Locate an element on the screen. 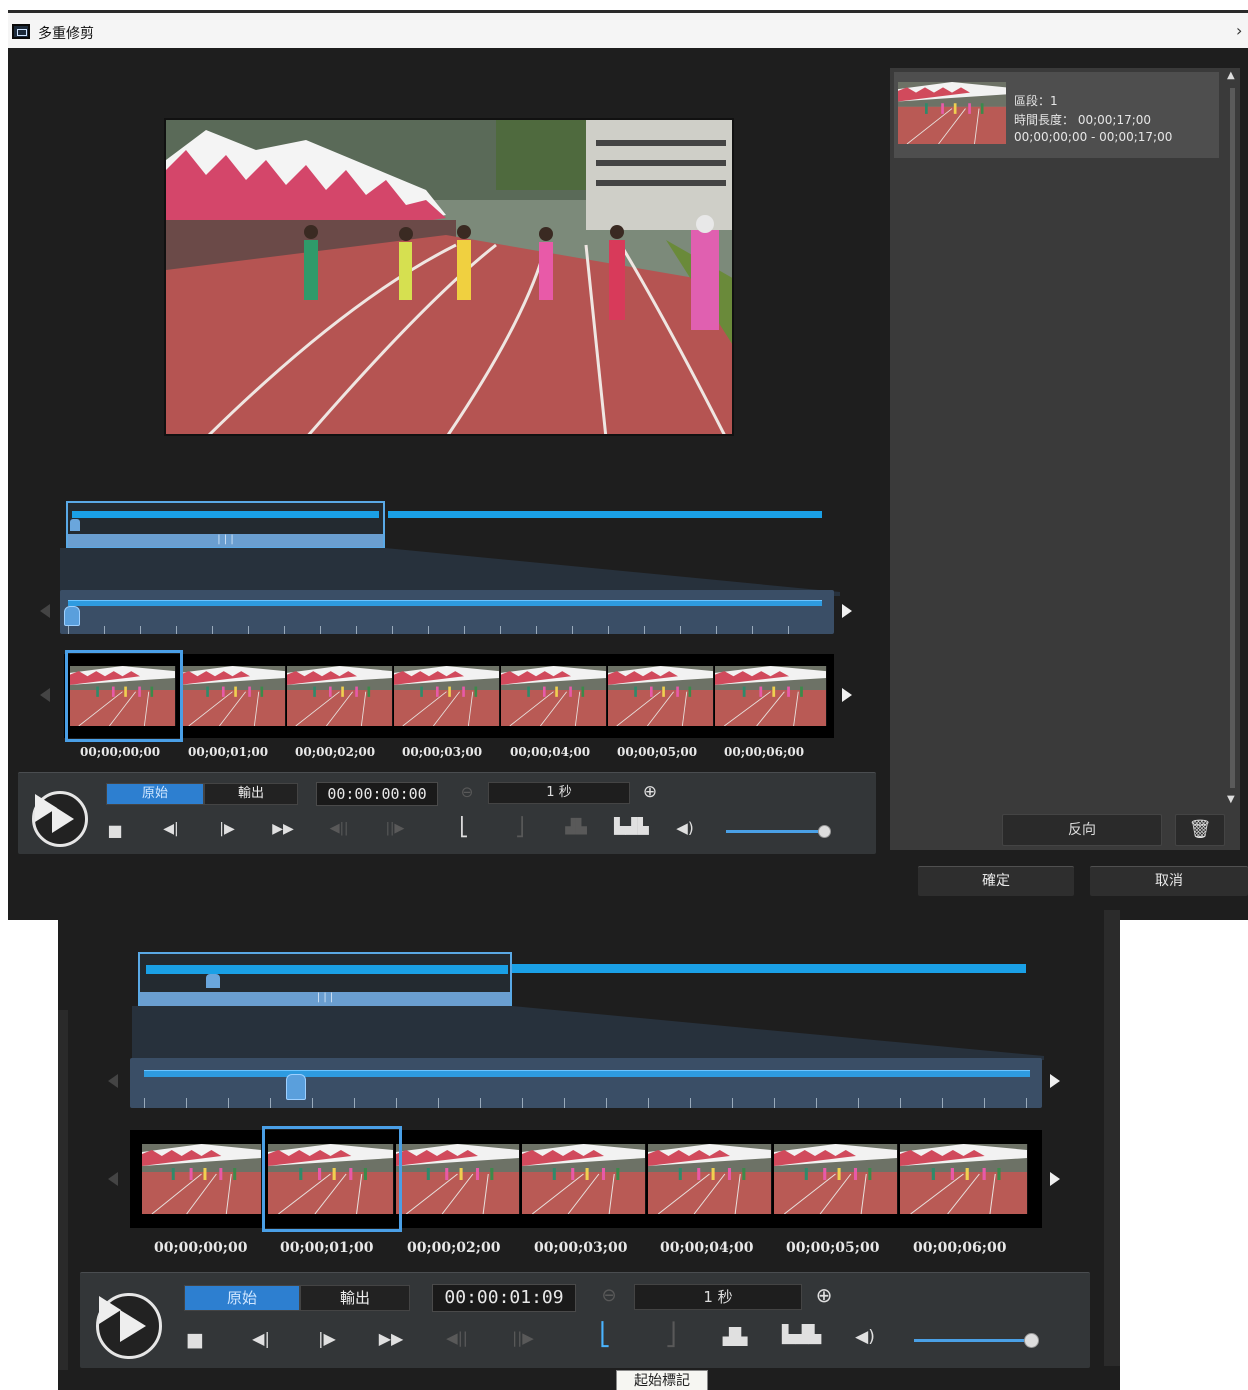  timecode-display: 00:00:01:09 is located at coordinates (504, 1298).